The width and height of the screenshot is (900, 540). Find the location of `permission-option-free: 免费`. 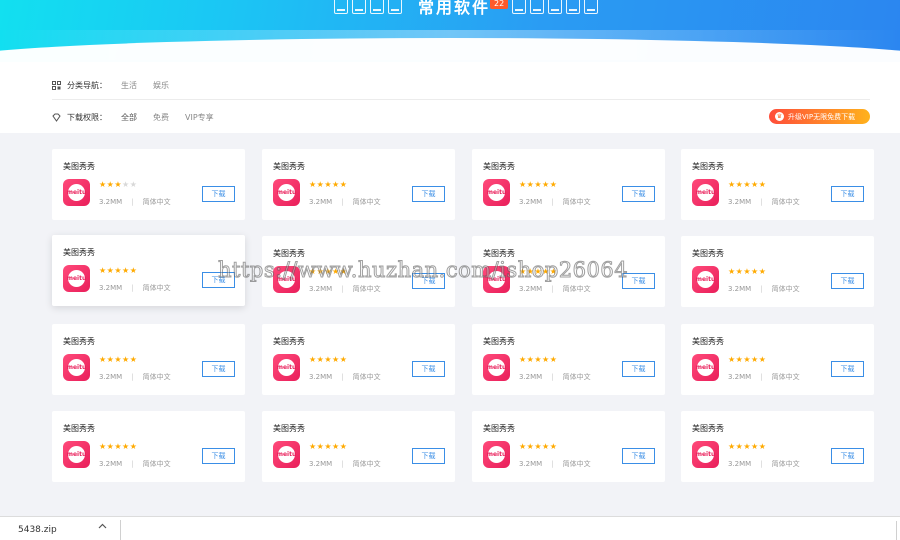

permission-option-free: 免费 is located at coordinates (161, 117).